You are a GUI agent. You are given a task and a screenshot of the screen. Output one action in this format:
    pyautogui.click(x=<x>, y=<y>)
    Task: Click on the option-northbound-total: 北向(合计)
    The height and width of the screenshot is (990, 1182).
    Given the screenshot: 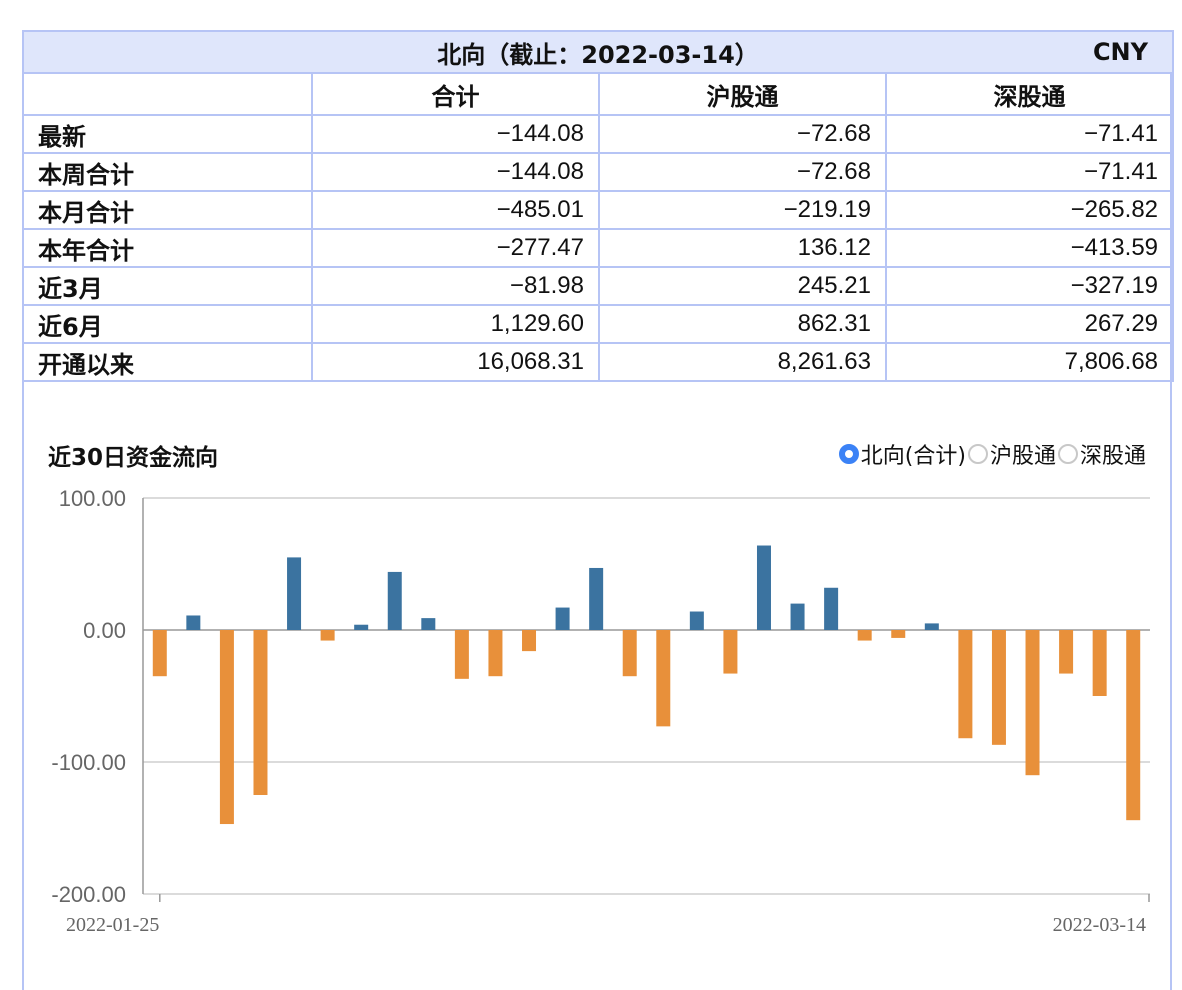 What is the action you would take?
    pyautogui.click(x=902, y=454)
    